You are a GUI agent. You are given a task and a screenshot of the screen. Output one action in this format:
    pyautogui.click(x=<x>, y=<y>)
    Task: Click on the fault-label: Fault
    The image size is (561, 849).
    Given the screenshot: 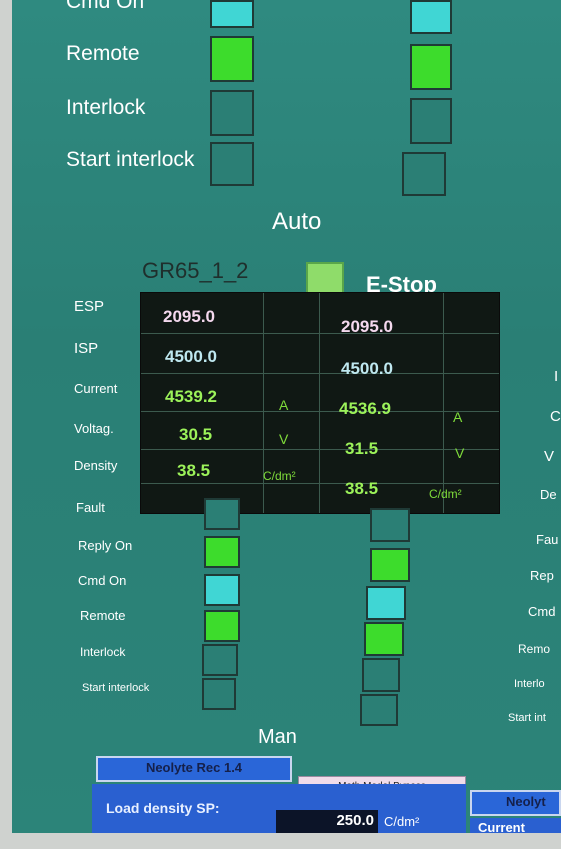 What is the action you would take?
    pyautogui.click(x=90, y=507)
    